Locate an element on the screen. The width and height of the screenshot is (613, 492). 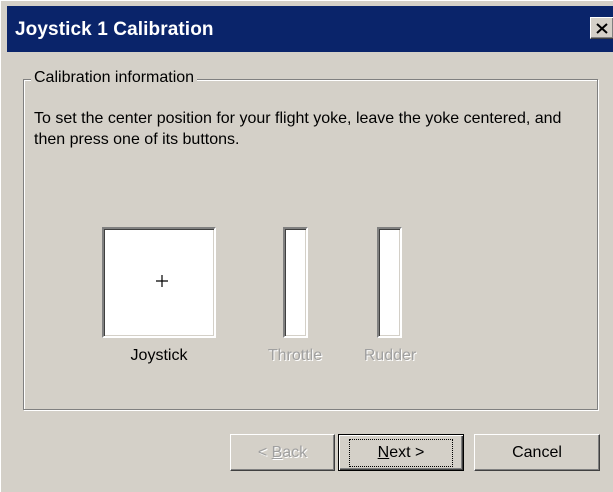
cancel-button-label: Cancel is located at coordinates (537, 452).